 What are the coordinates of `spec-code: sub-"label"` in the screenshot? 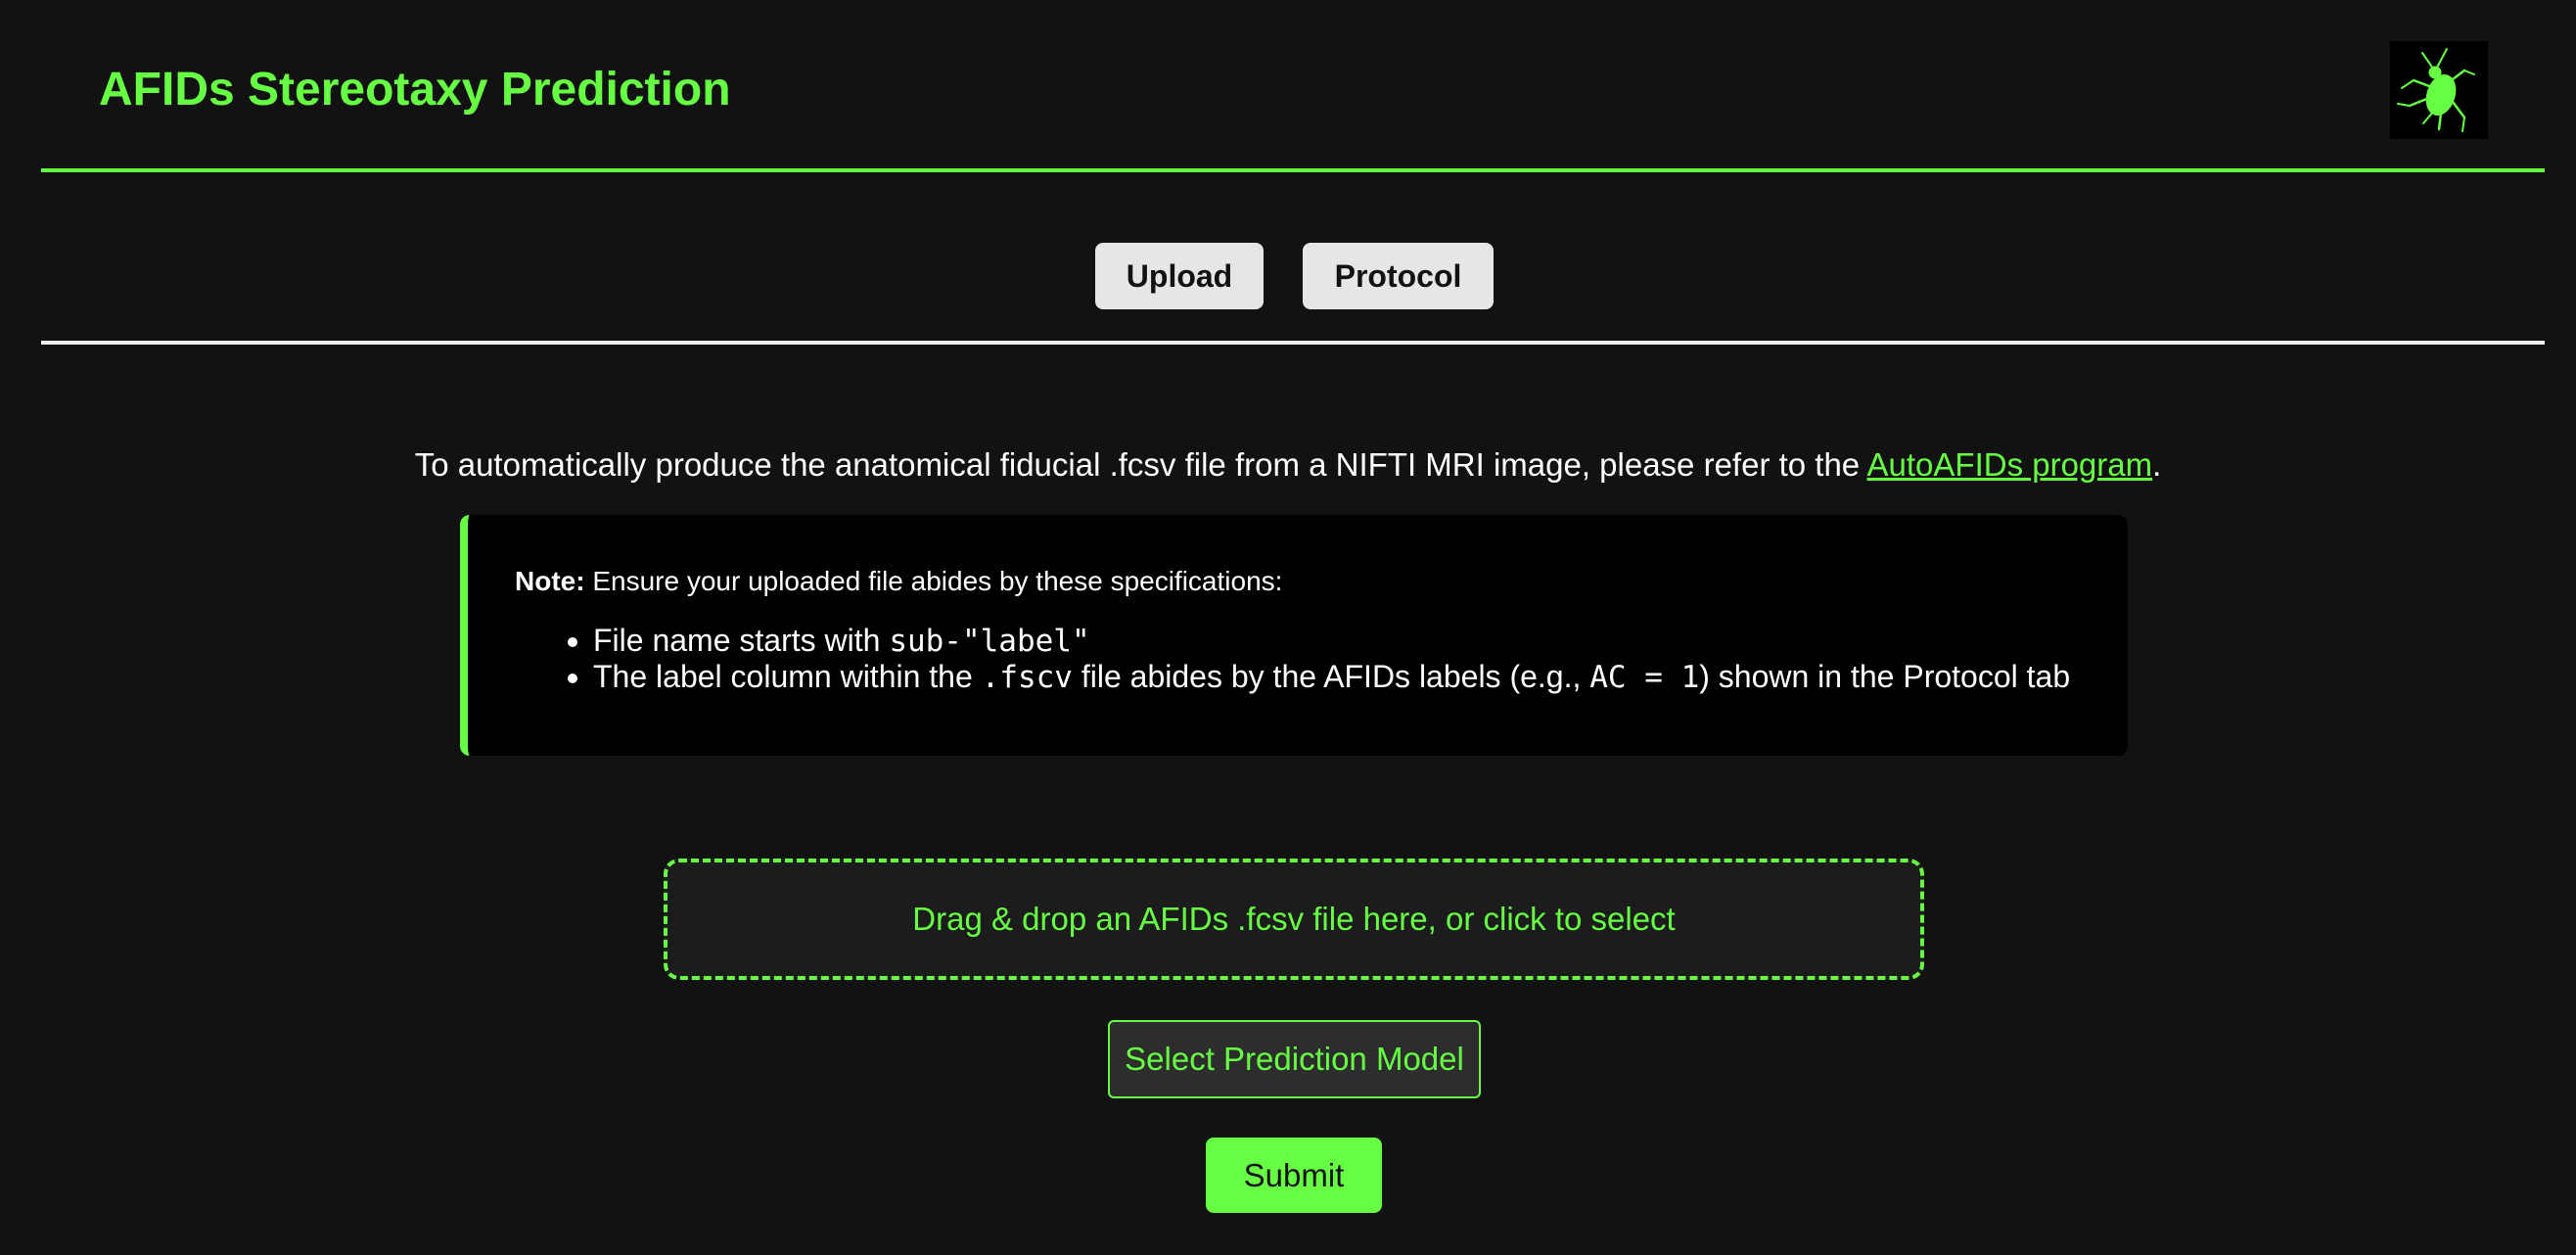 It's located at (990, 641).